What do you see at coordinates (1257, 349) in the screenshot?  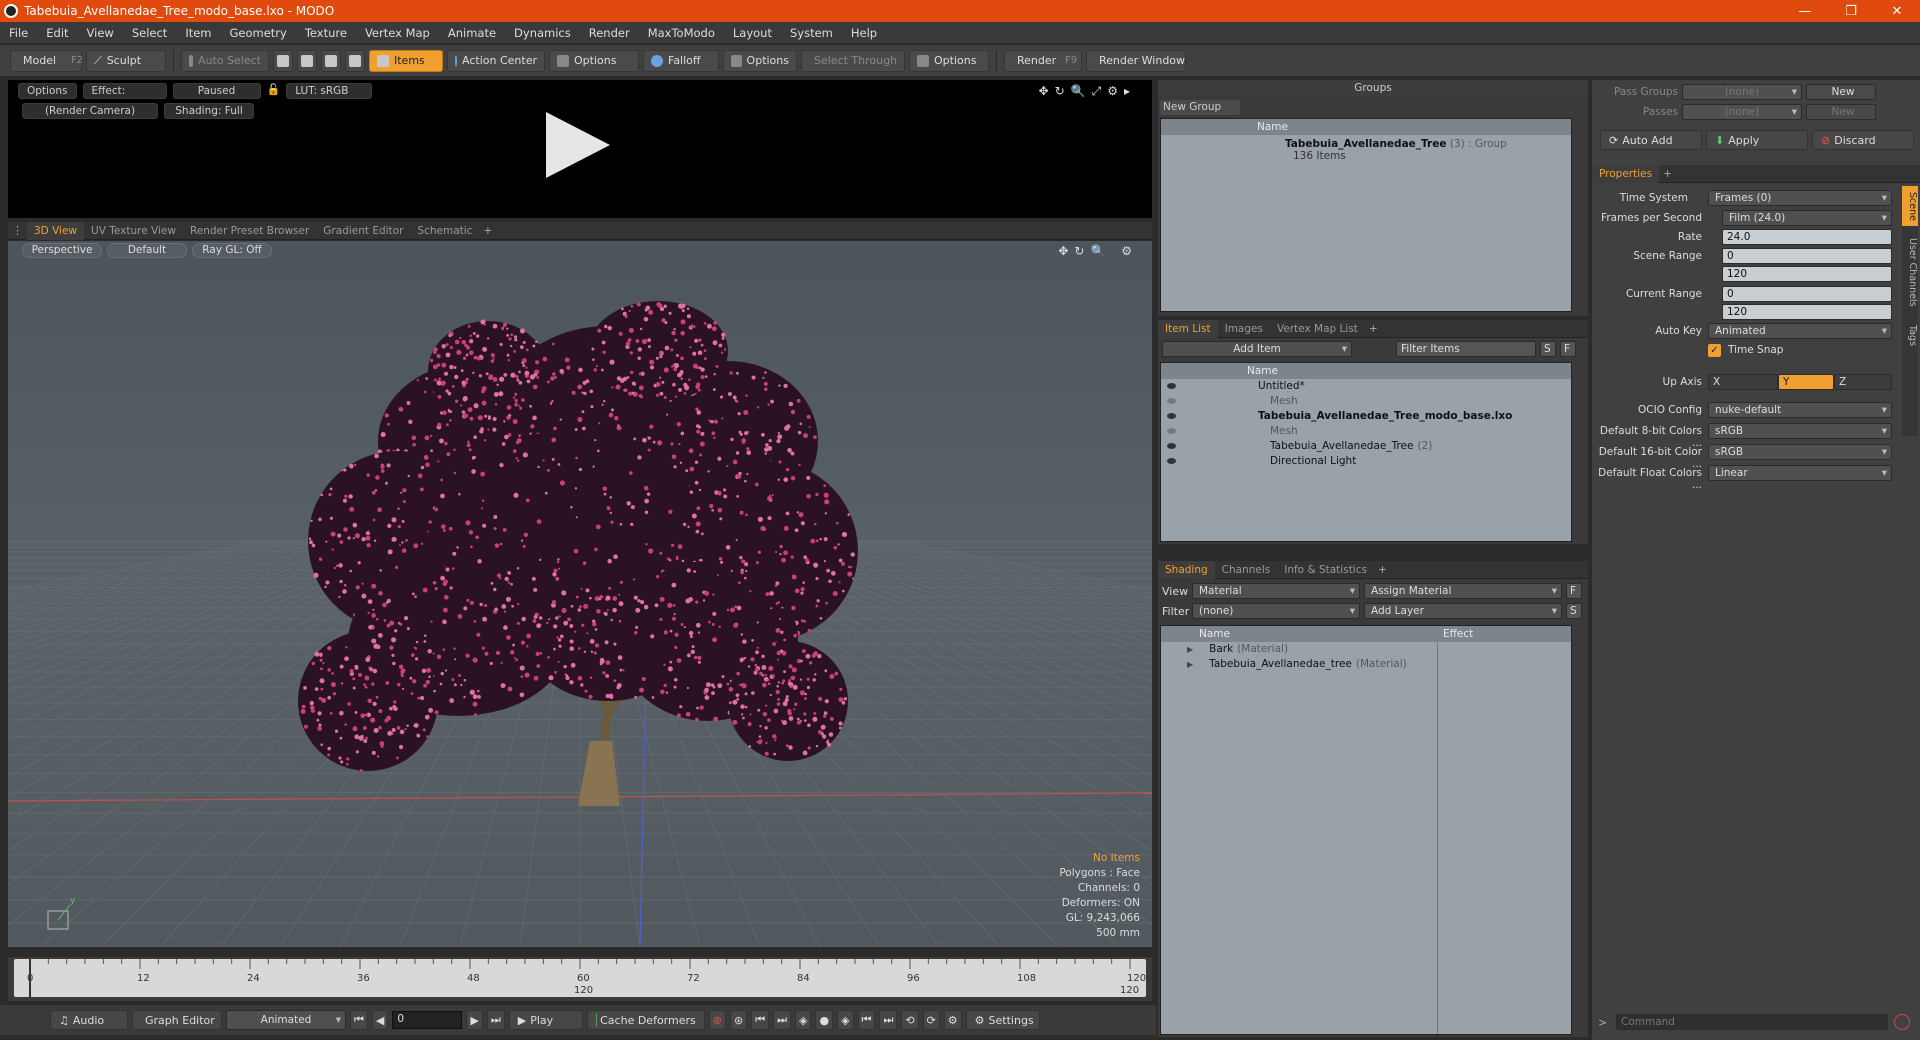 I see `add-item-dropdown: Add Item` at bounding box center [1257, 349].